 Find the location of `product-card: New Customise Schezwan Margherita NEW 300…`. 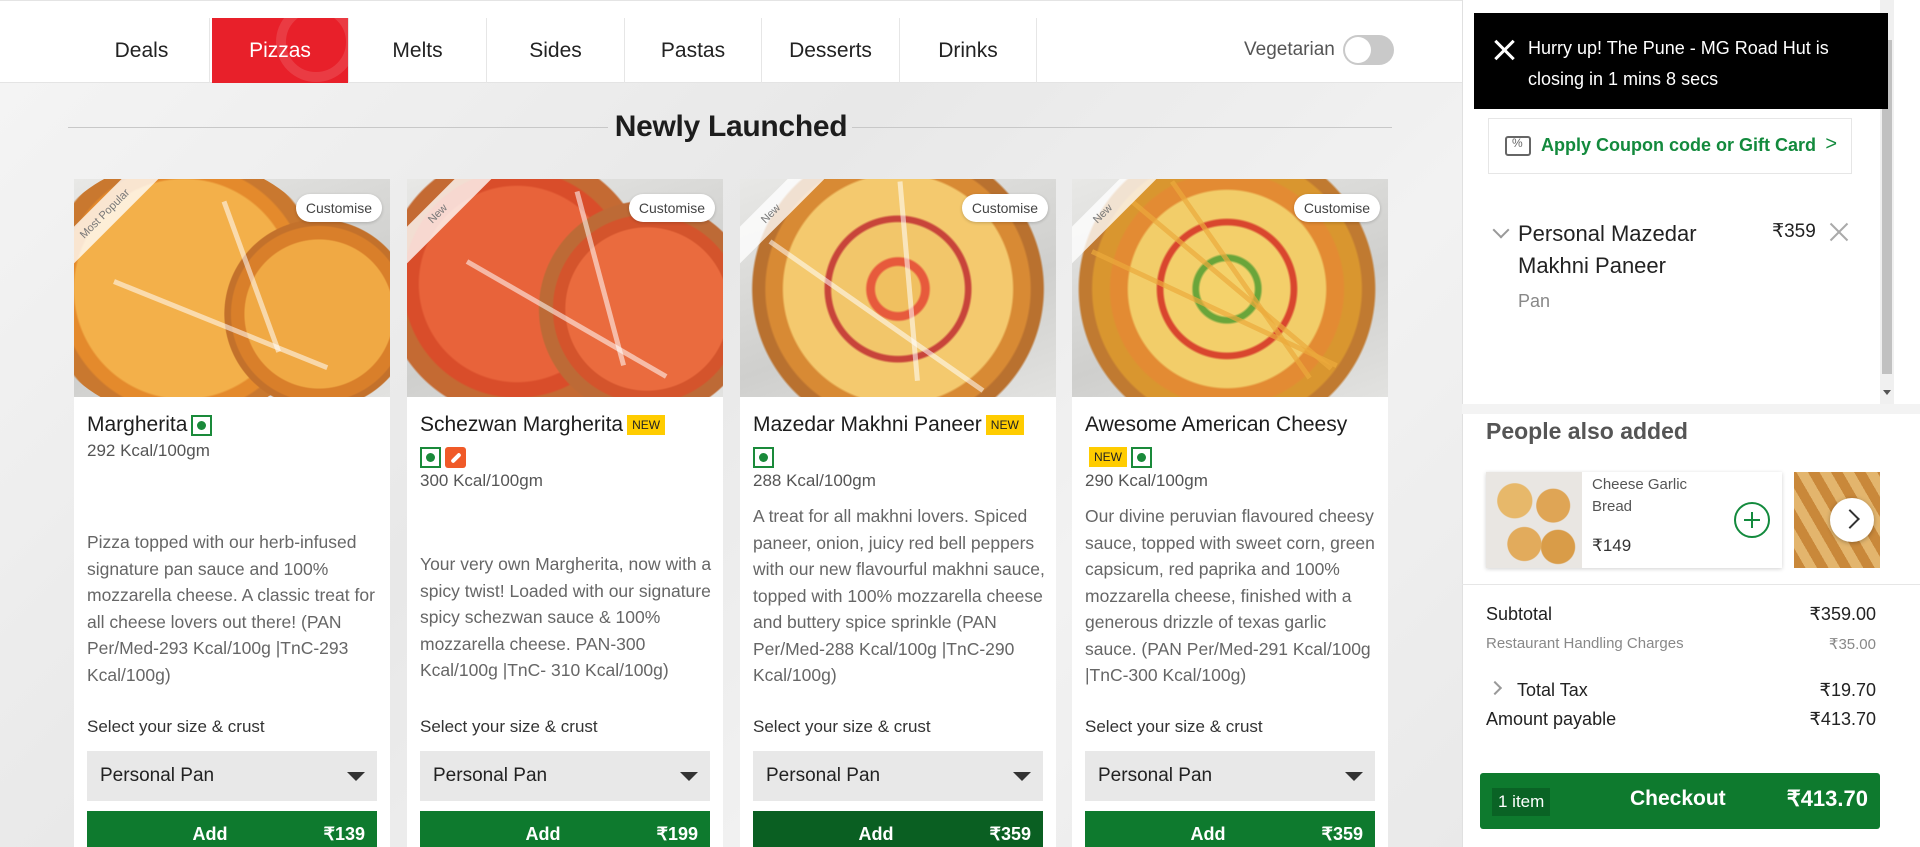

product-card: New Customise Schezwan Margherita NEW 300… is located at coordinates (565, 513).